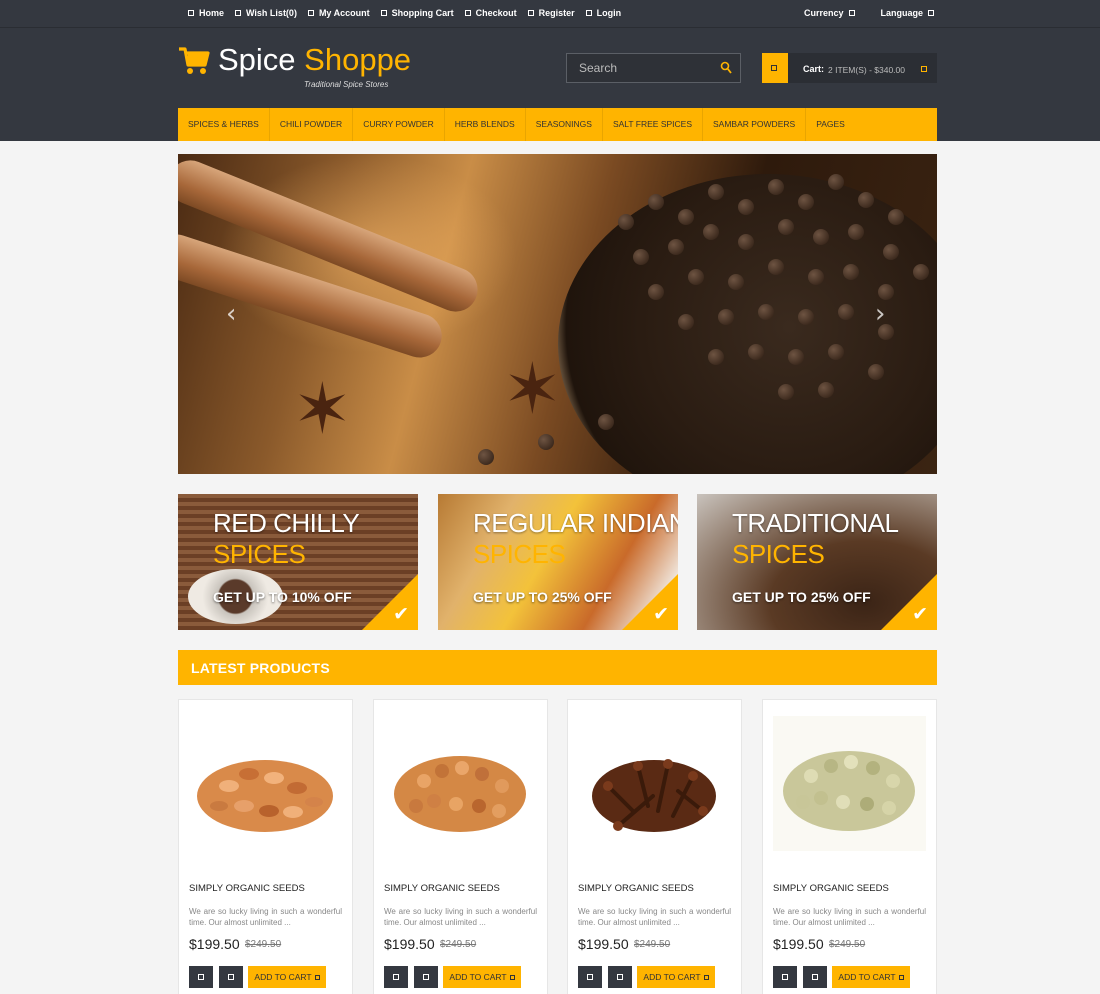 The image size is (1100, 994). What do you see at coordinates (260, 668) in the screenshot?
I see `section-title: LATEST PRODUCTS` at bounding box center [260, 668].